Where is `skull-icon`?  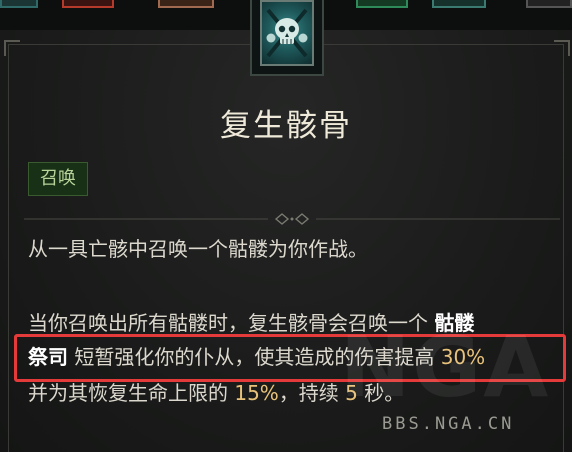 skull-icon is located at coordinates (287, 33).